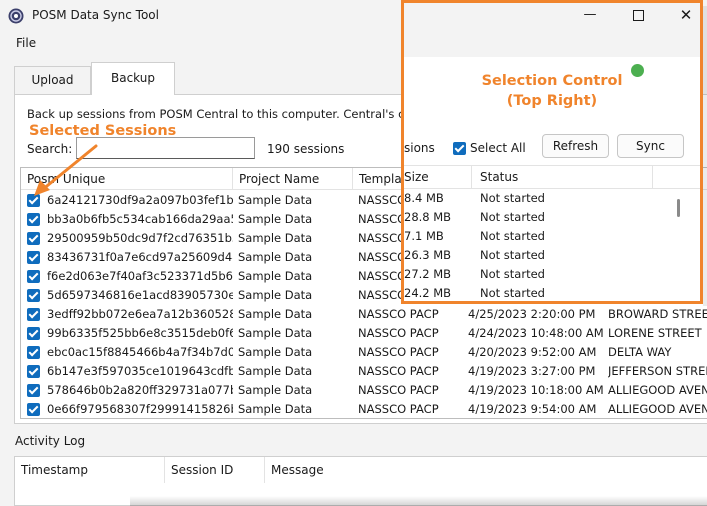 This screenshot has width=707, height=506. Describe the element at coordinates (575, 146) in the screenshot. I see `refresh-button: Refresh` at that location.